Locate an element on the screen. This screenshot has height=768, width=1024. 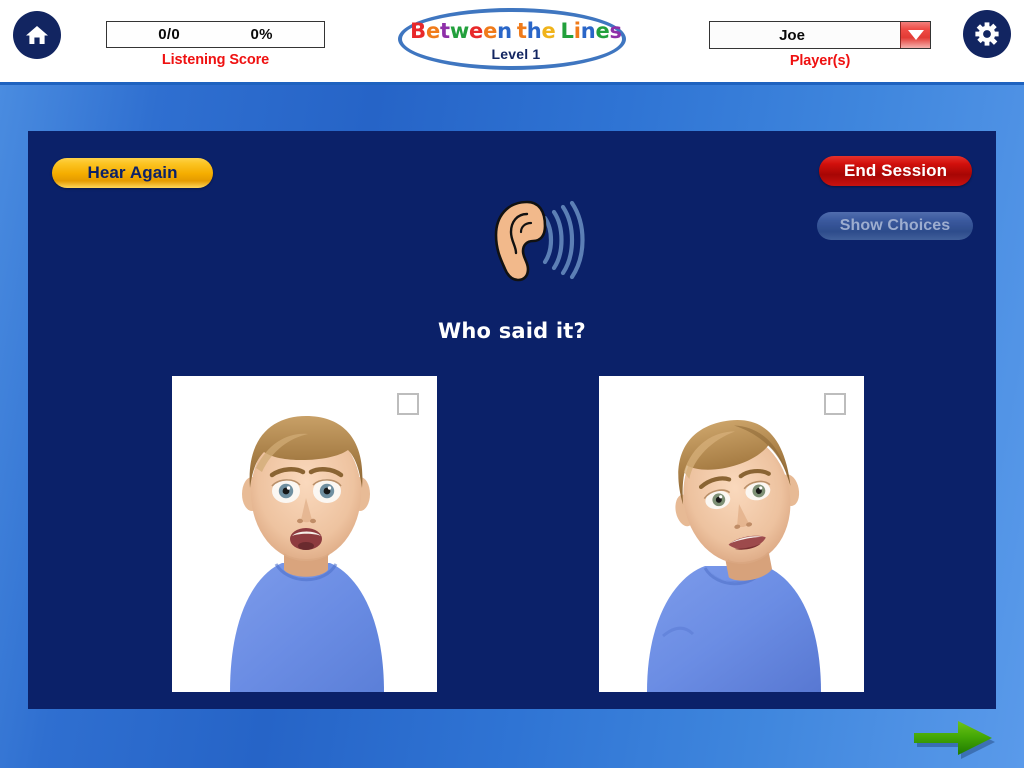
title-letter: B is located at coordinates (418, 31).